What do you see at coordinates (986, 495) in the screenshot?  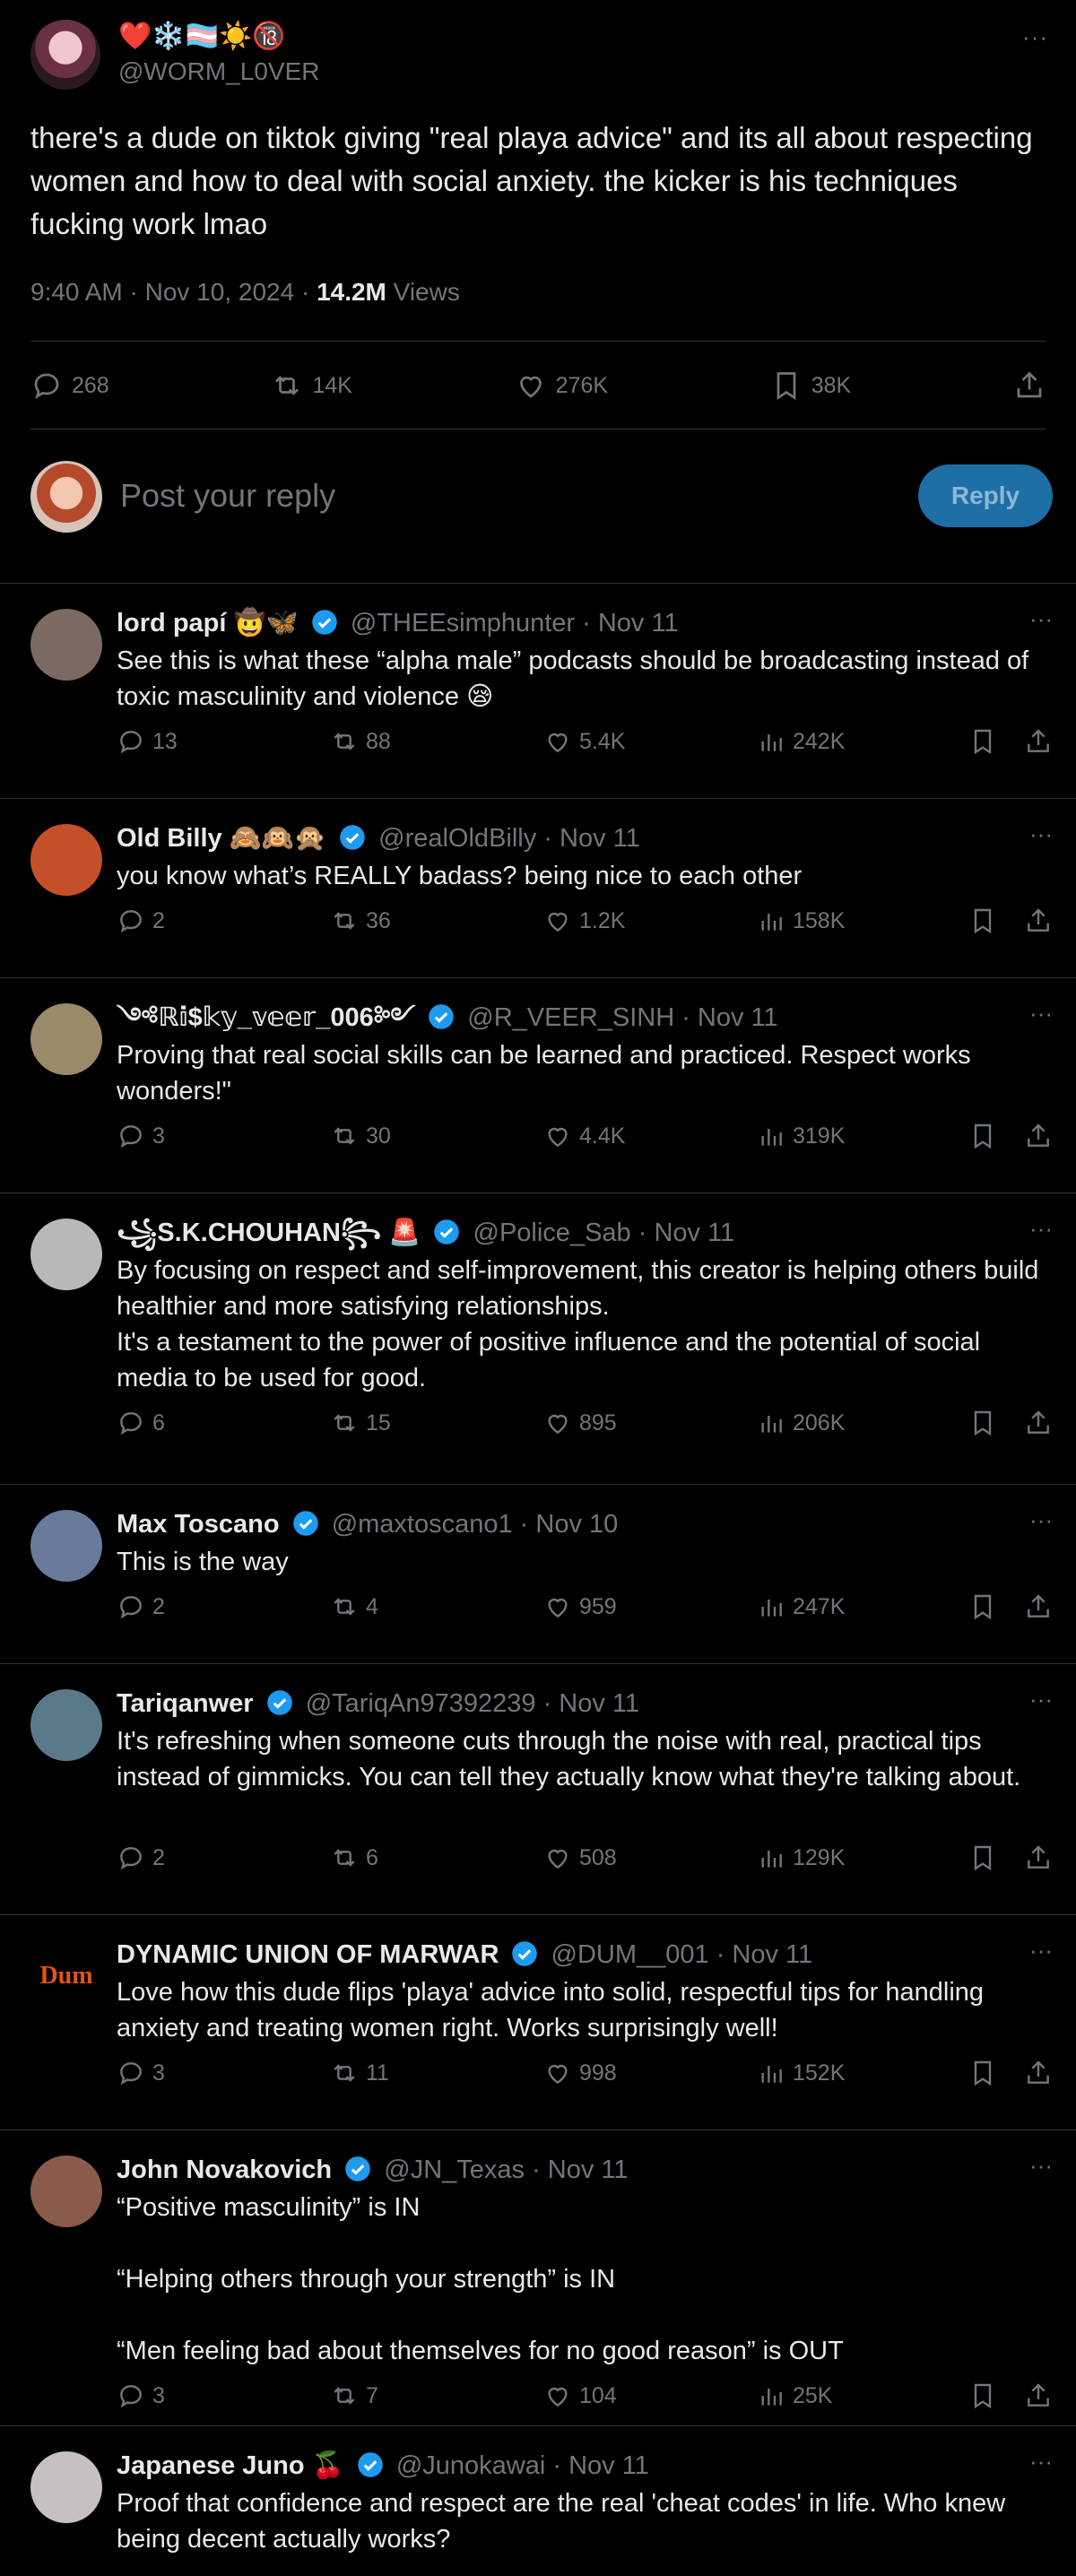 I see `reply-button: Reply` at bounding box center [986, 495].